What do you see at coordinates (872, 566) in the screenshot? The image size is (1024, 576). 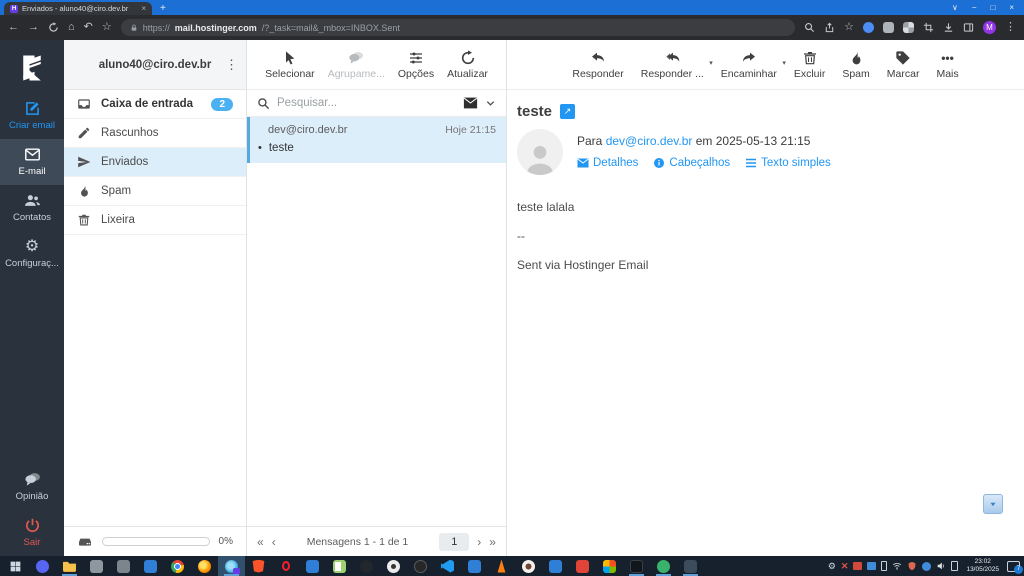 I see `tray-window-icon` at bounding box center [872, 566].